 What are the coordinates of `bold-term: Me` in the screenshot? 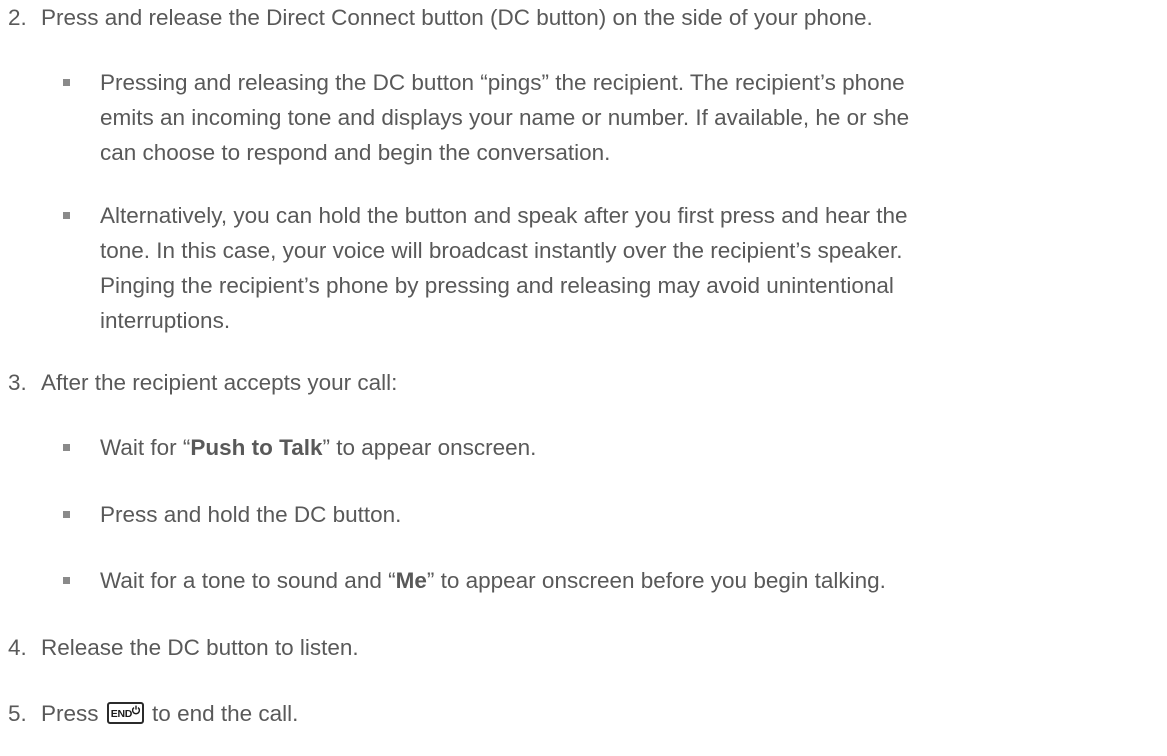 It's located at (411, 580).